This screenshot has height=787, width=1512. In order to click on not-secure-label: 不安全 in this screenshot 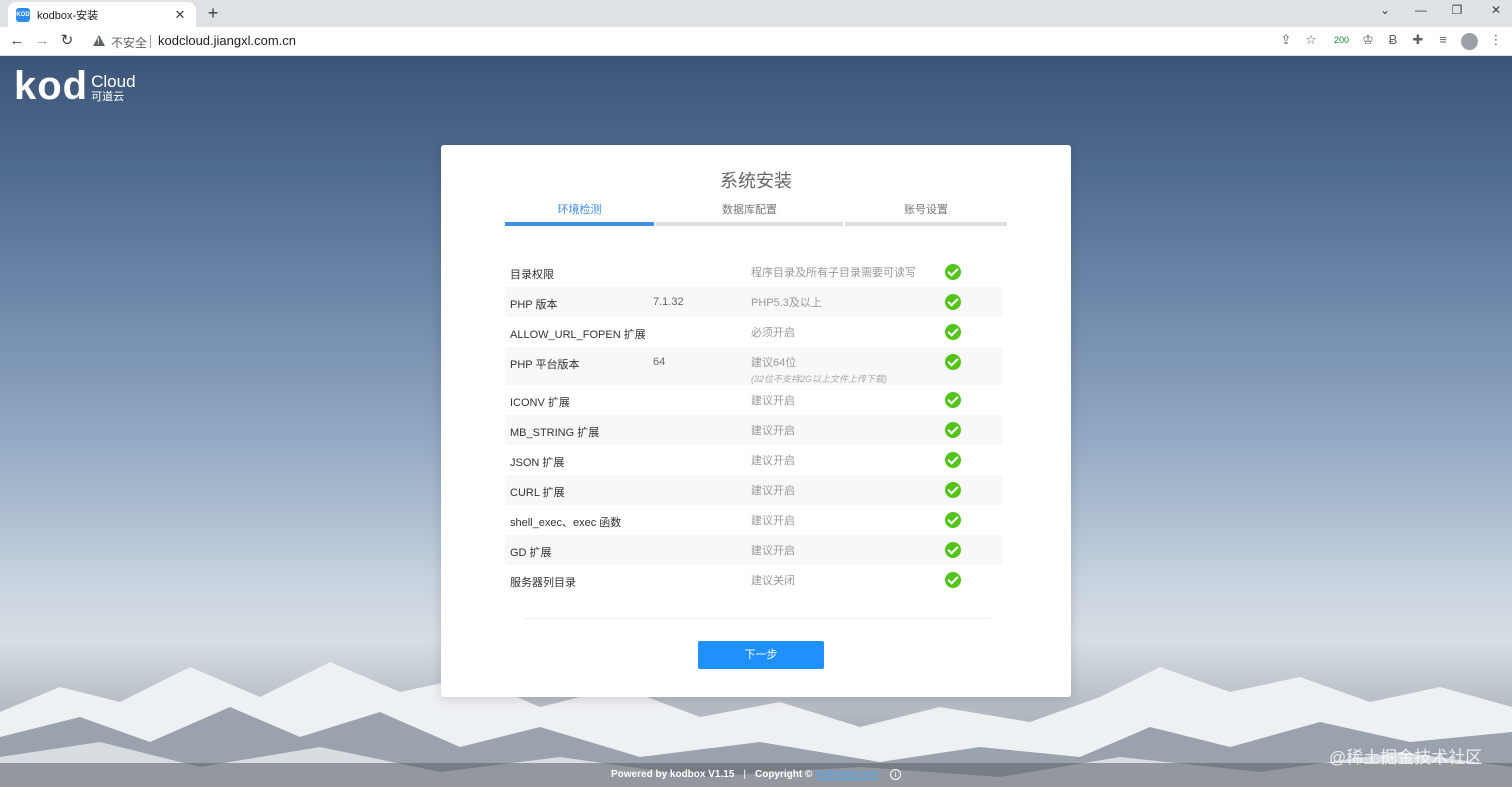, I will do `click(129, 42)`.